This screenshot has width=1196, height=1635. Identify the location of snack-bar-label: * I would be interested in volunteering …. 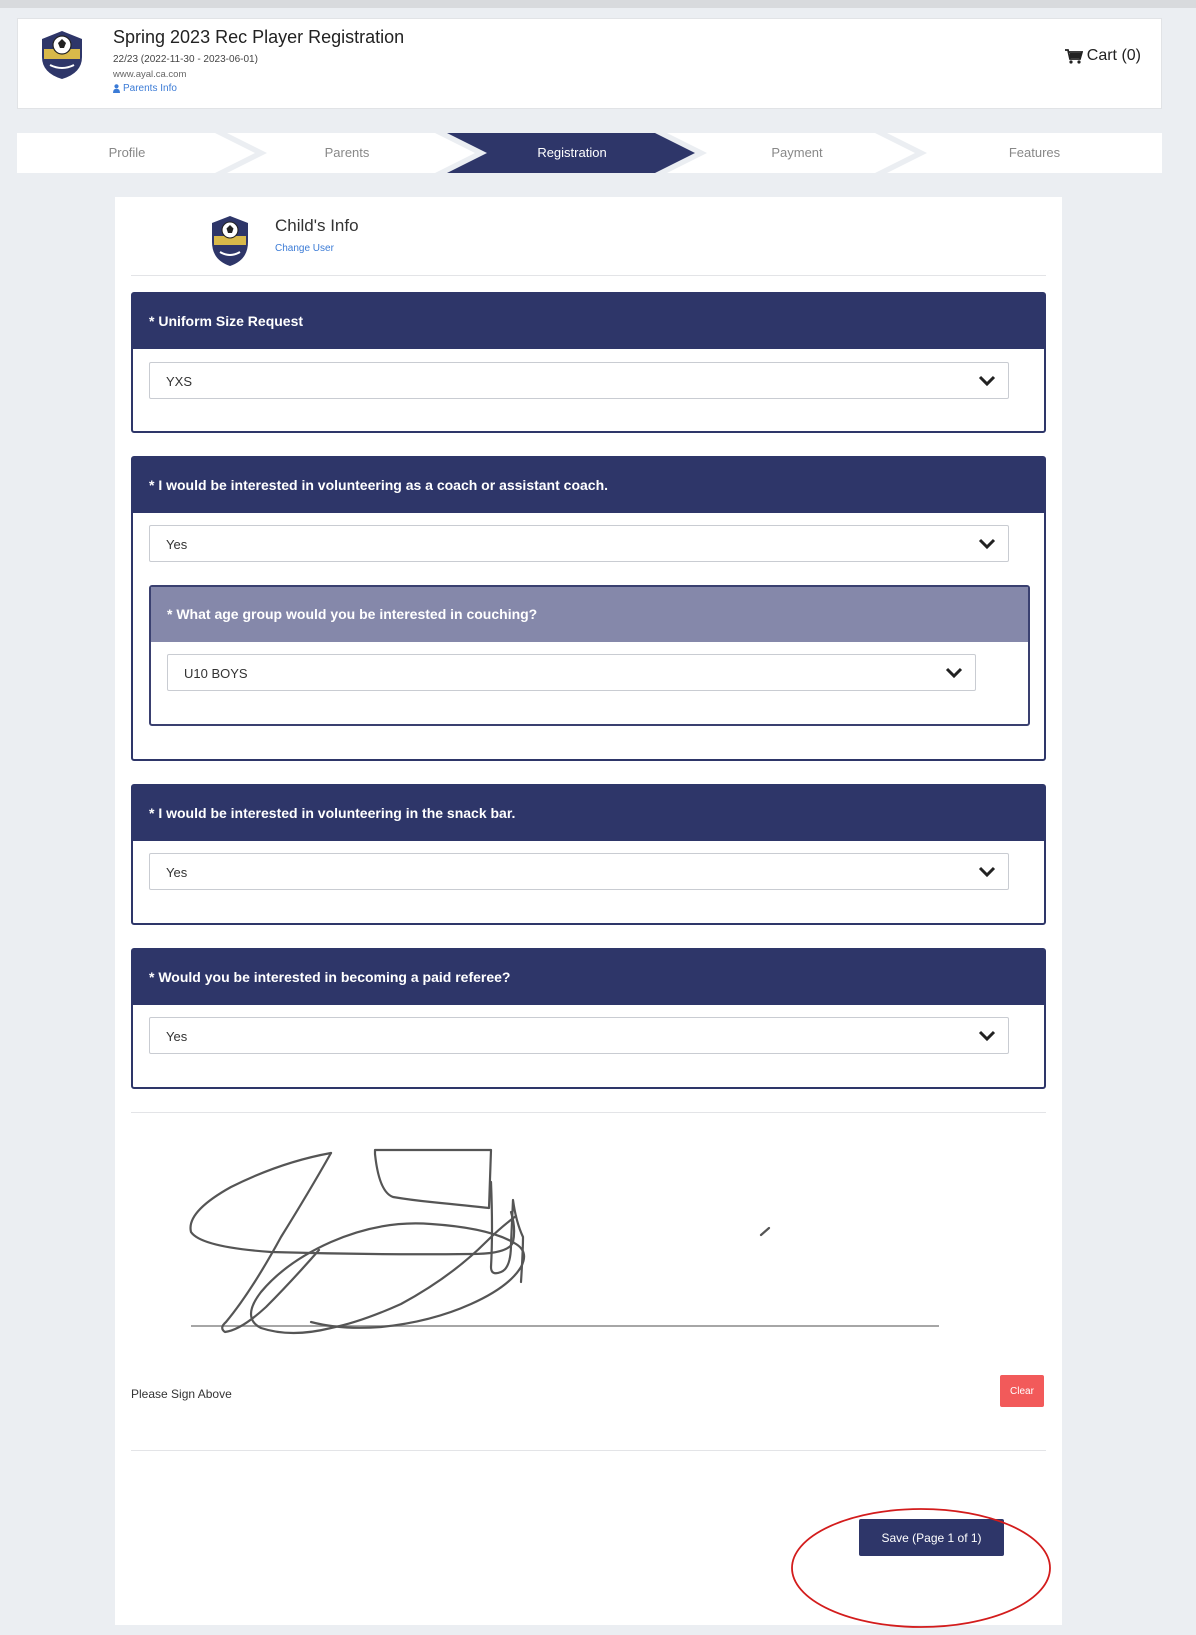
(588, 813).